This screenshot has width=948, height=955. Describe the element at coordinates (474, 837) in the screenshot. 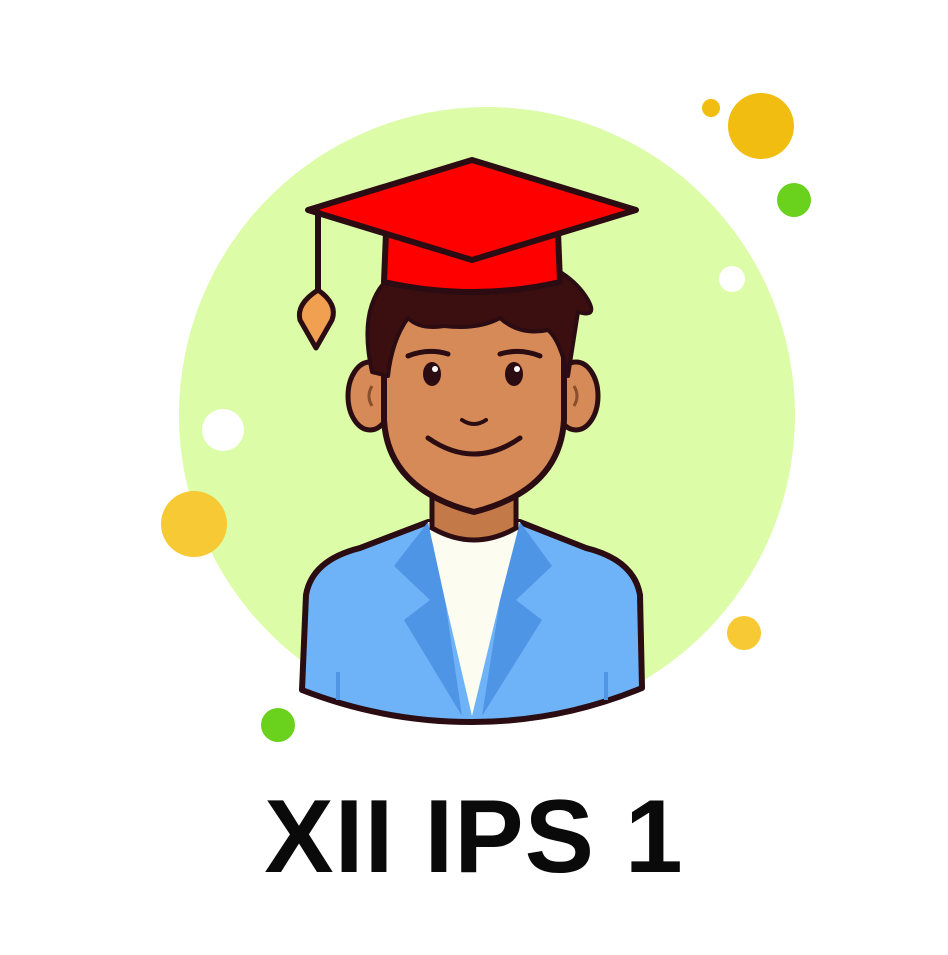

I see `class-name-caption: XII IPS 1` at that location.